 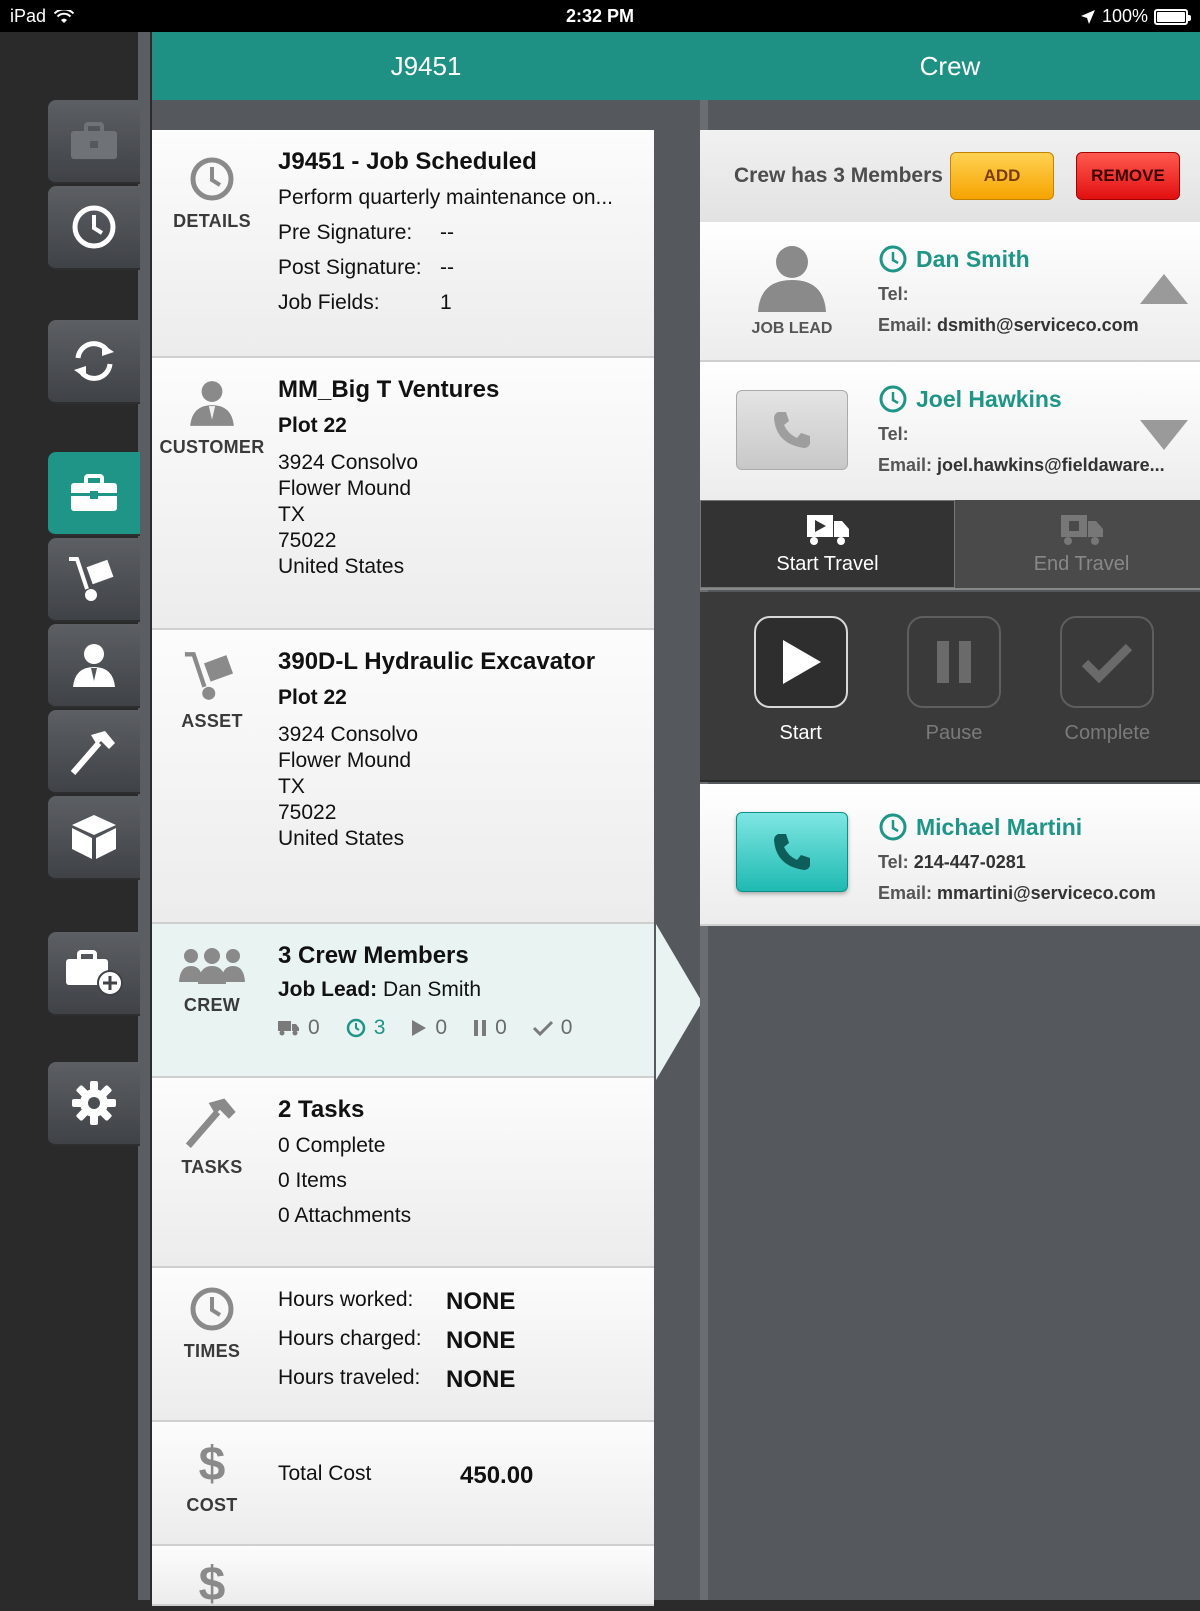 I want to click on start-travel-label: Start Travel, so click(x=827, y=563).